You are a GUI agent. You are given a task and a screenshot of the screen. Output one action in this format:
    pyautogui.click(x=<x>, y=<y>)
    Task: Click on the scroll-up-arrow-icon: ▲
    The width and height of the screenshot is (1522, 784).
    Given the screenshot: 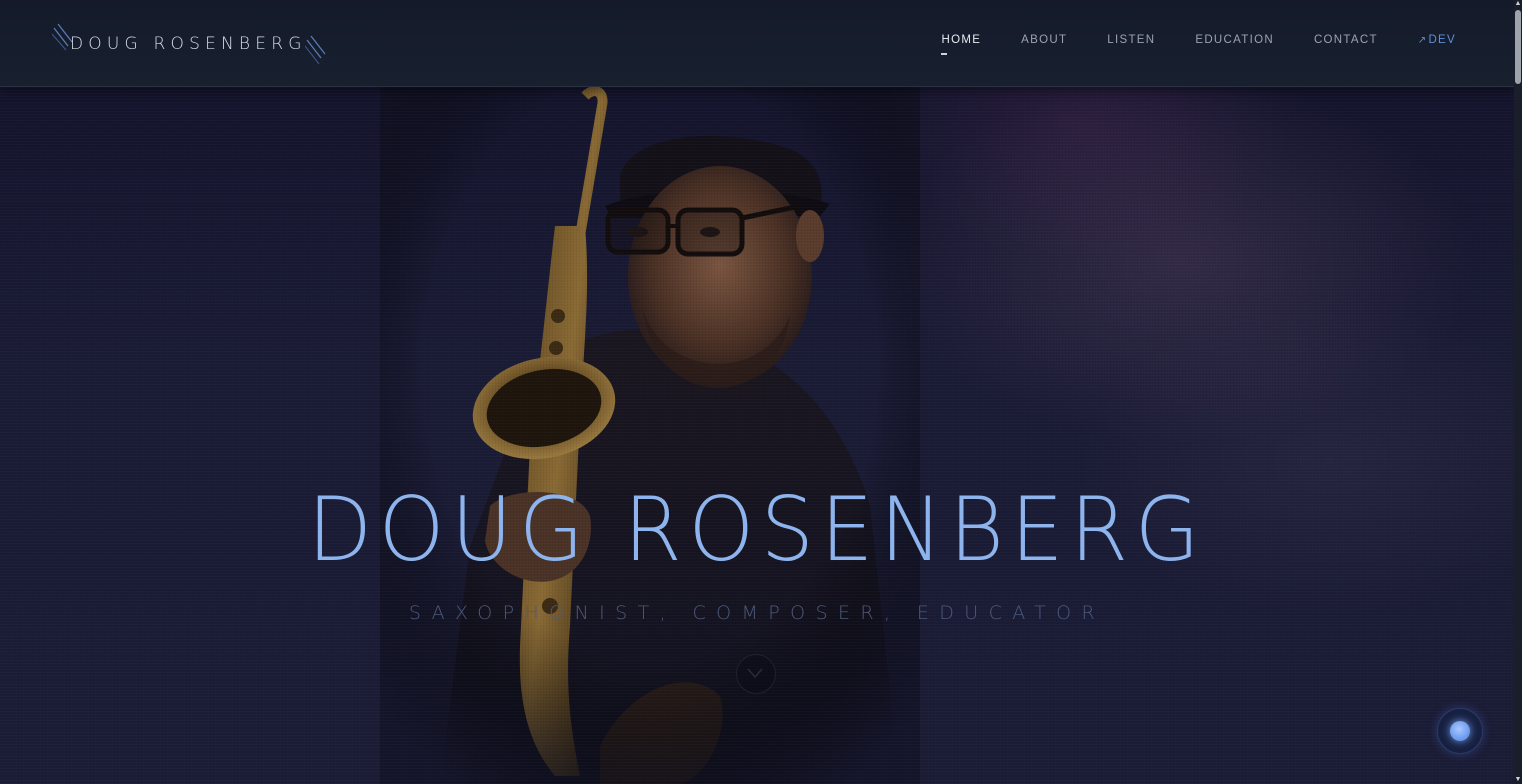 What is the action you would take?
    pyautogui.click(x=1518, y=4)
    